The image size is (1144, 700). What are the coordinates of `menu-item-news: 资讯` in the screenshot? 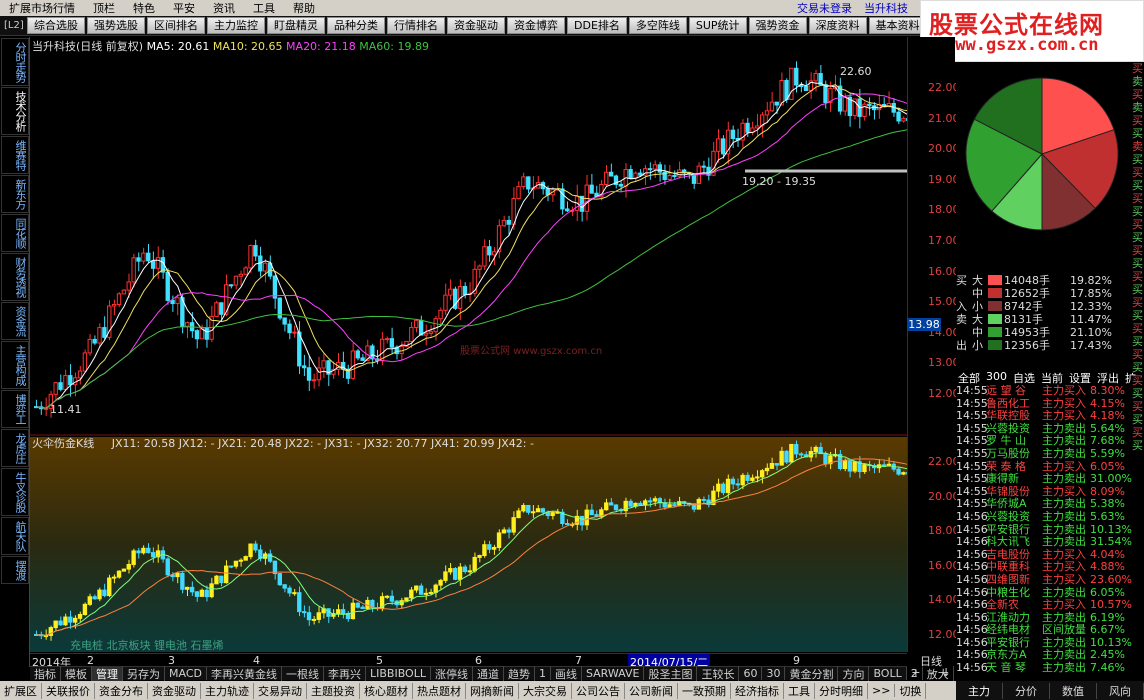 It's located at (224, 8).